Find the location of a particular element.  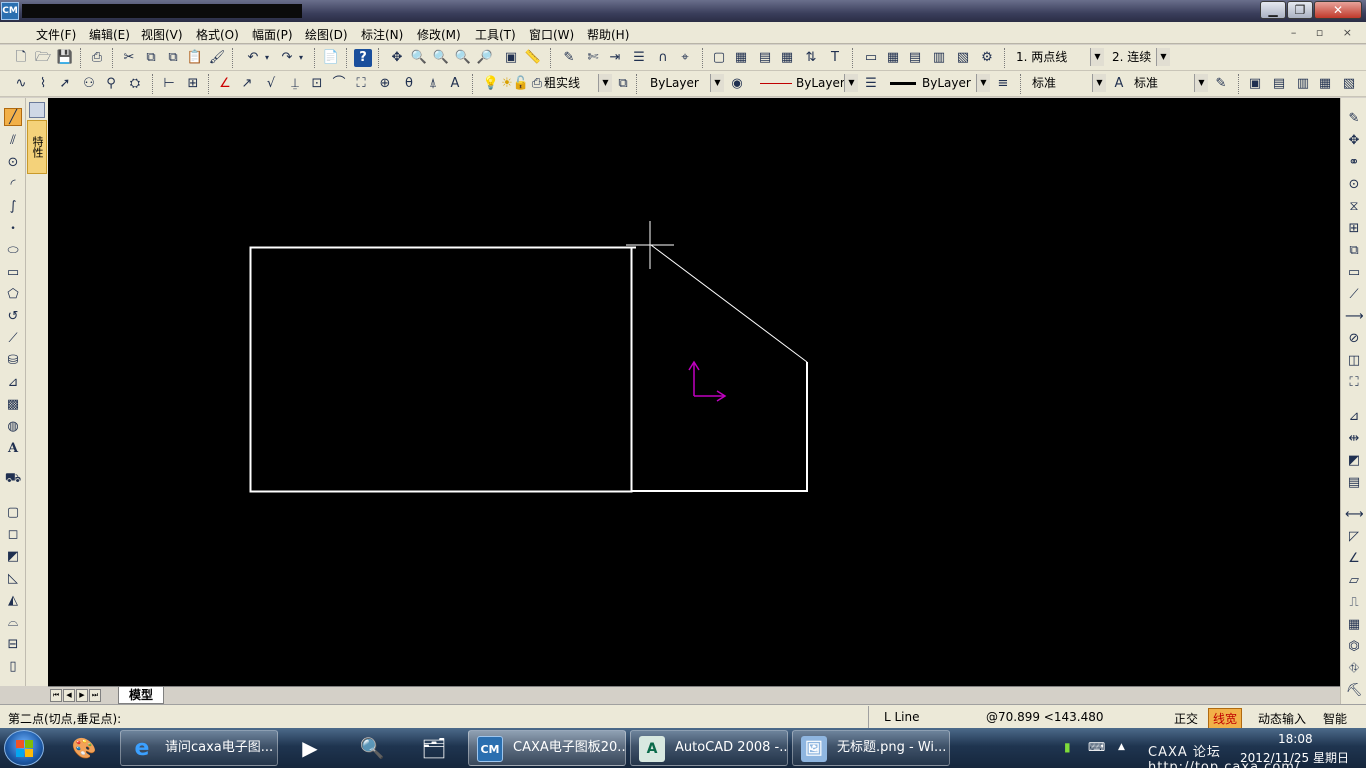

menu-tools: 工具(T) is located at coordinates (495, 34).